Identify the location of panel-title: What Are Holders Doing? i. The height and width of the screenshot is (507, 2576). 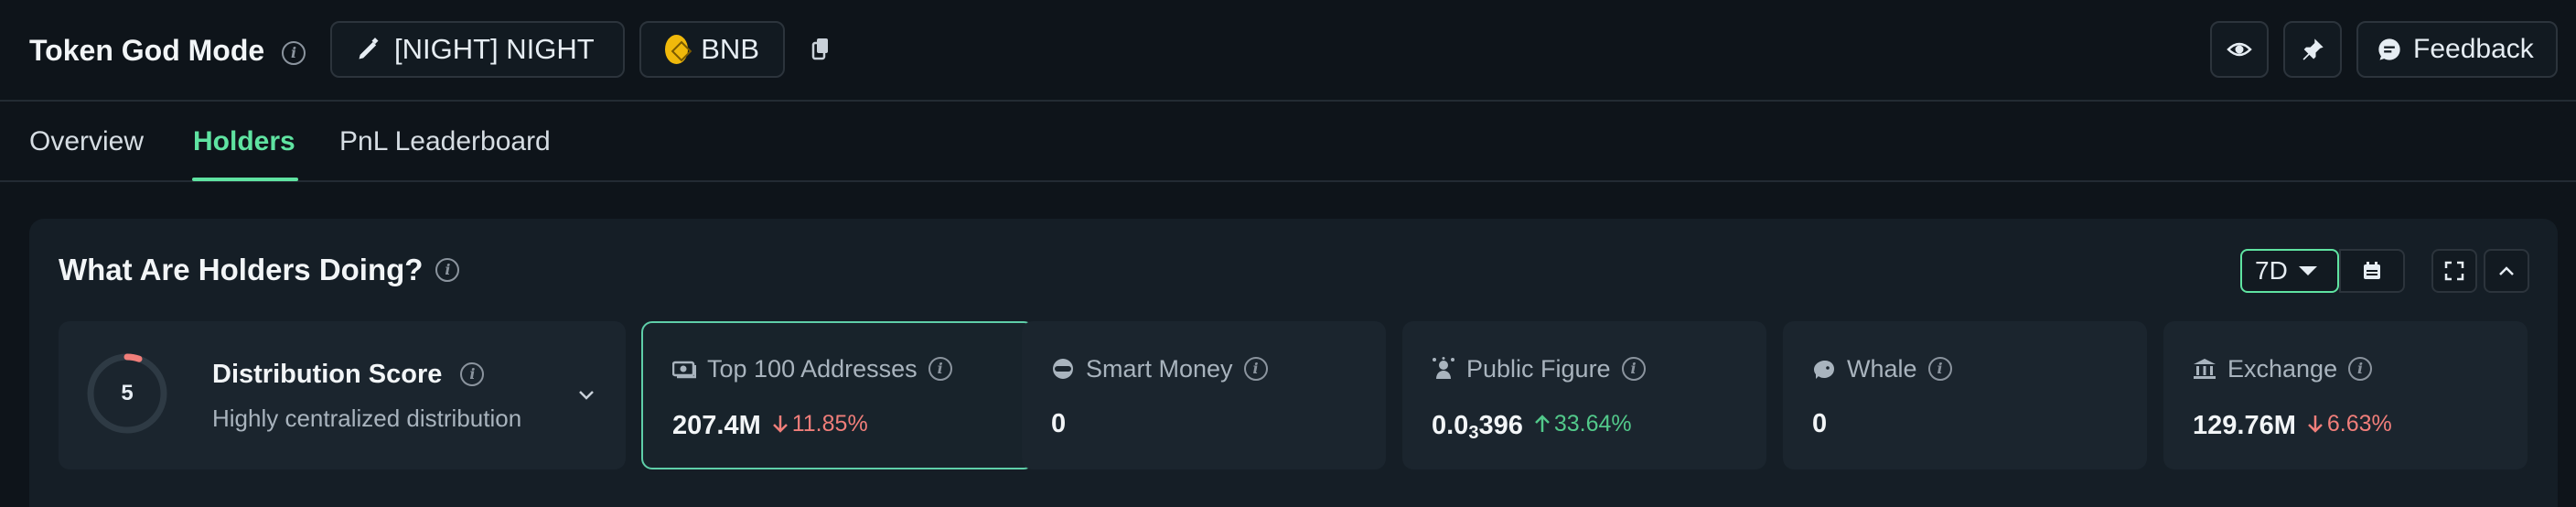
(260, 270).